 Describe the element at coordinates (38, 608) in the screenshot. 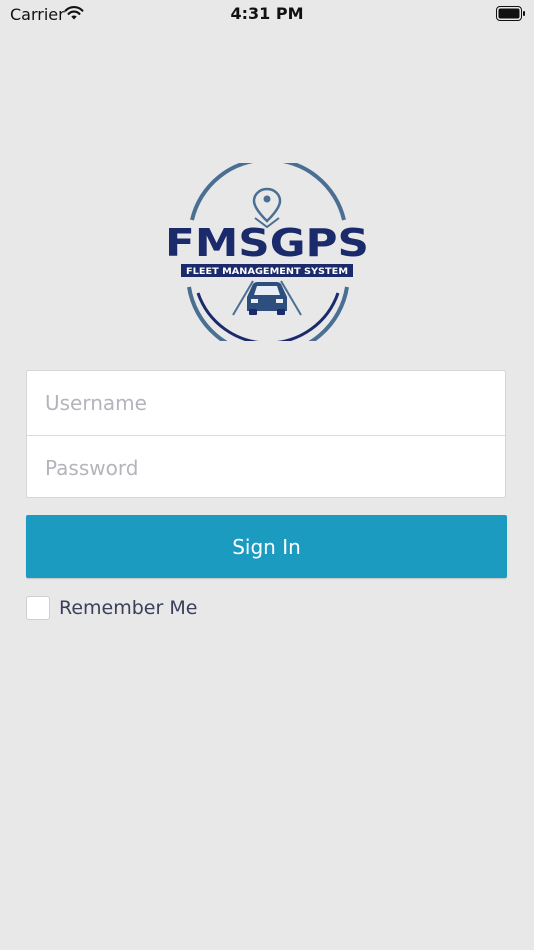

I see `remember-me-checkbox` at that location.